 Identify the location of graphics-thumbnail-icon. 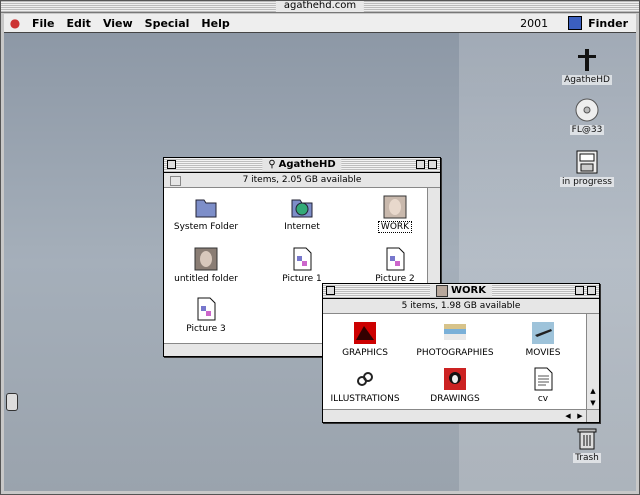
(365, 333).